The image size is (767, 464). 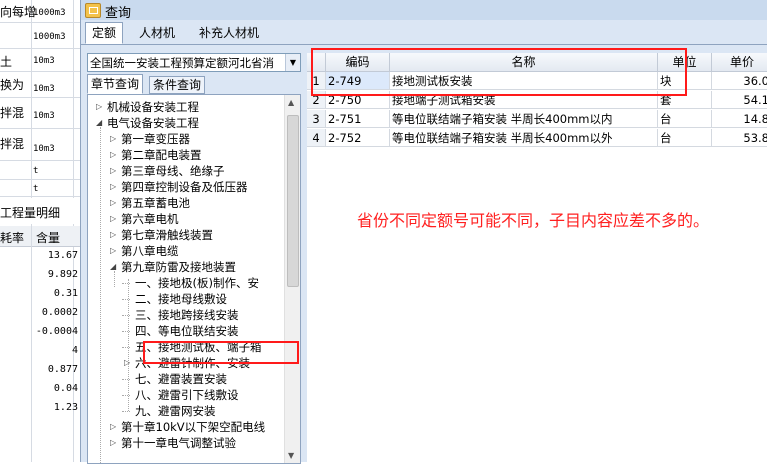 I want to click on tab-chapter-search: 章节查询, so click(x=115, y=84).